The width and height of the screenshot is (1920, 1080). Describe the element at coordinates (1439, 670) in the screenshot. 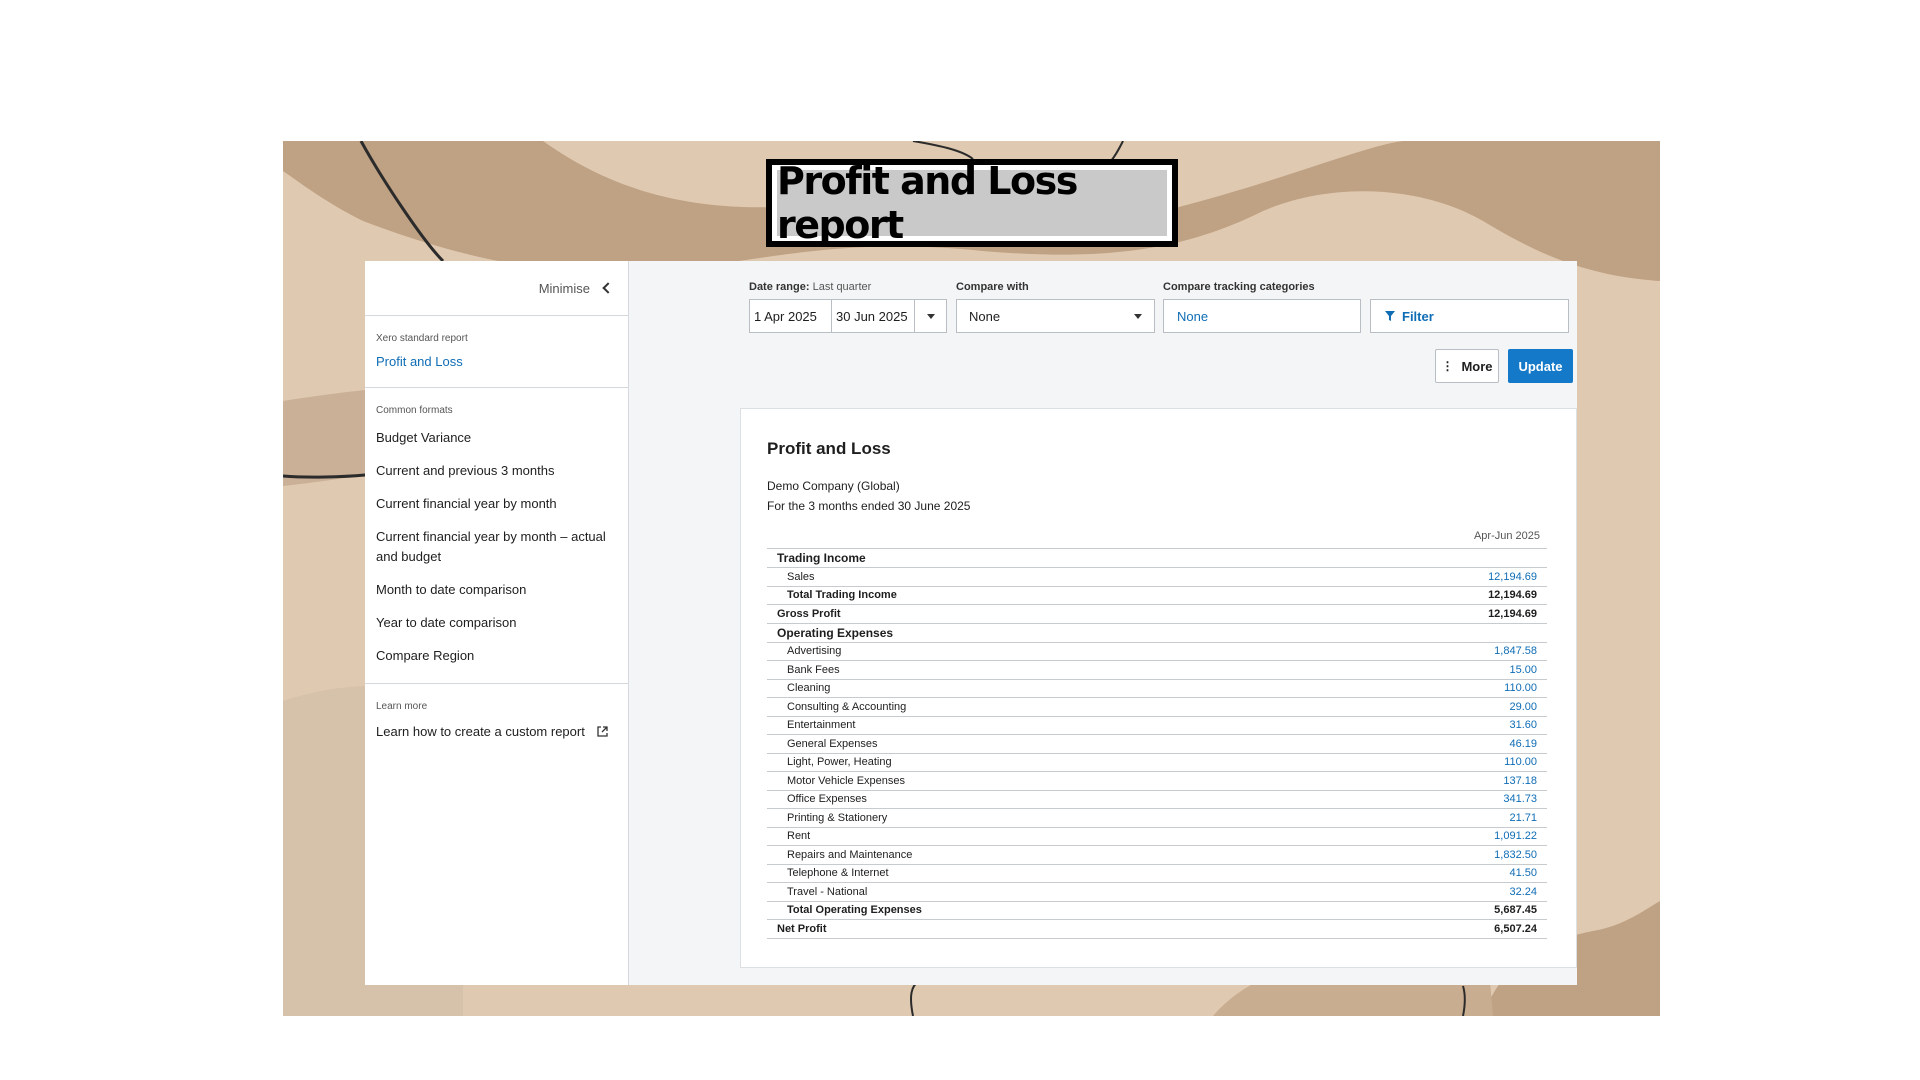

I see `expense-amount: 15.00` at that location.